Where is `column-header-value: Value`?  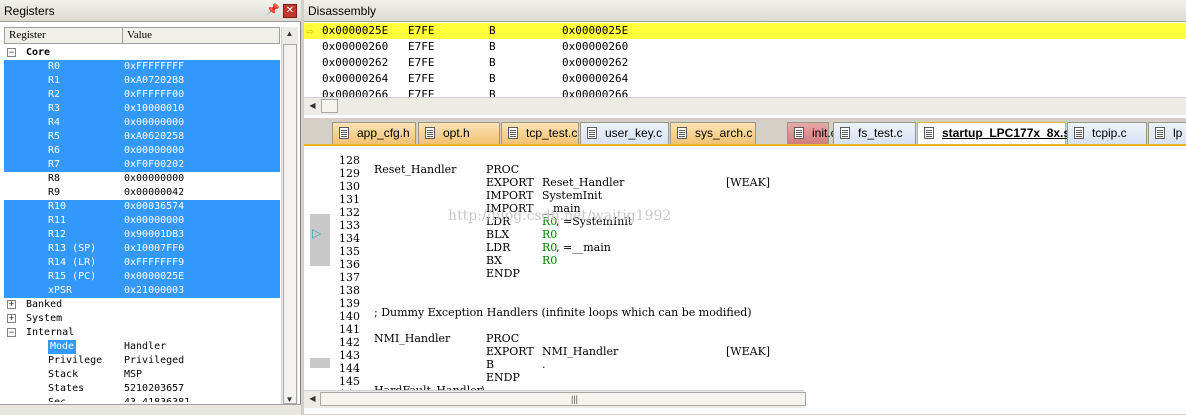 column-header-value: Value is located at coordinates (139, 35).